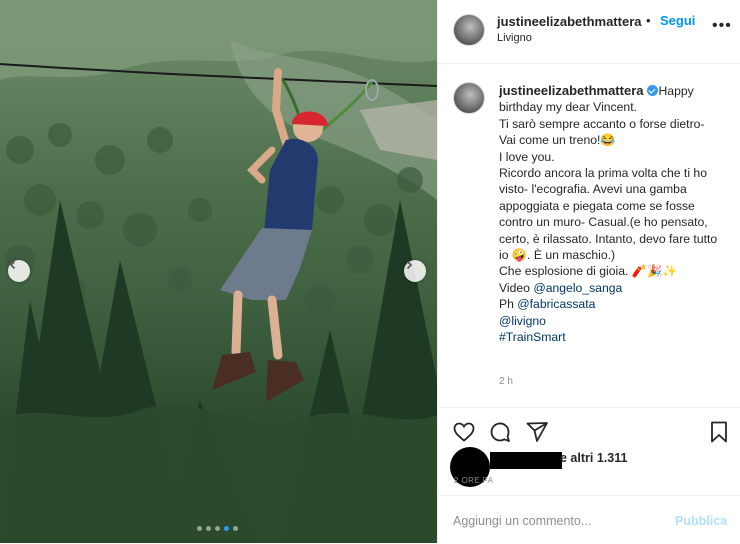 The image size is (740, 544). I want to click on caption-timestamp: 2 h, so click(506, 381).